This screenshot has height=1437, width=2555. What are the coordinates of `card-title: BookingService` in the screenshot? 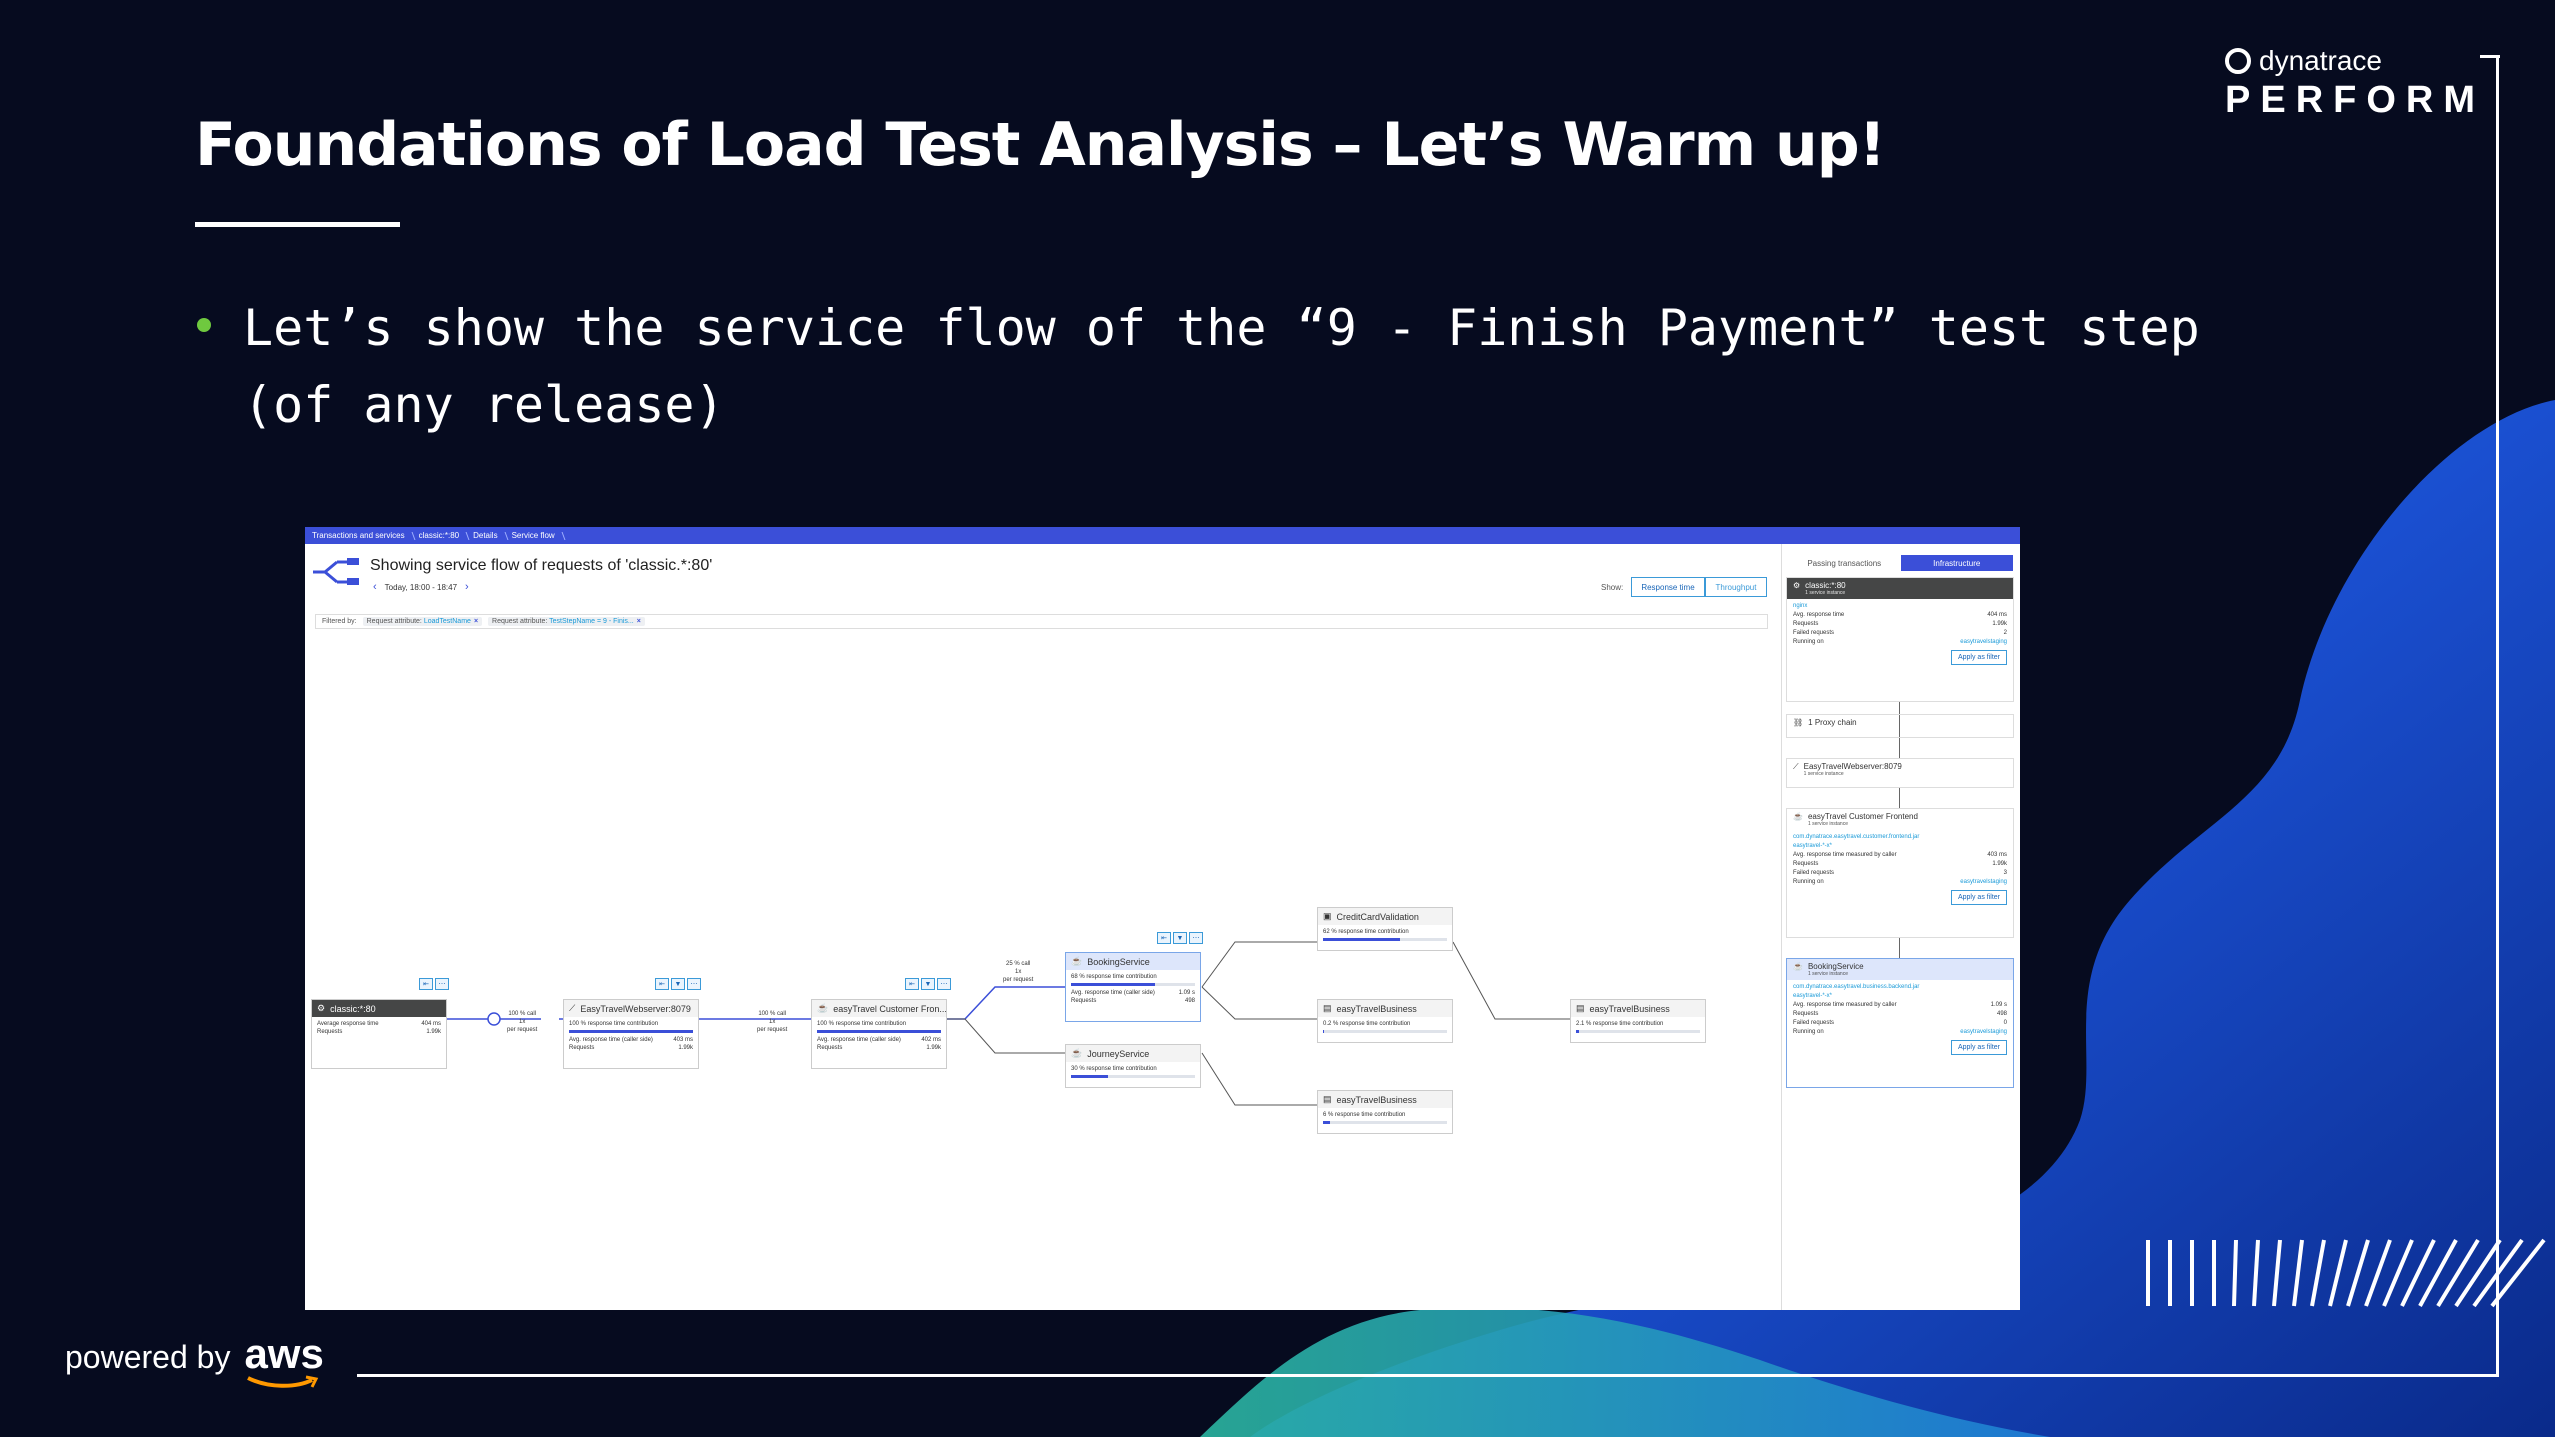 It's located at (1835, 966).